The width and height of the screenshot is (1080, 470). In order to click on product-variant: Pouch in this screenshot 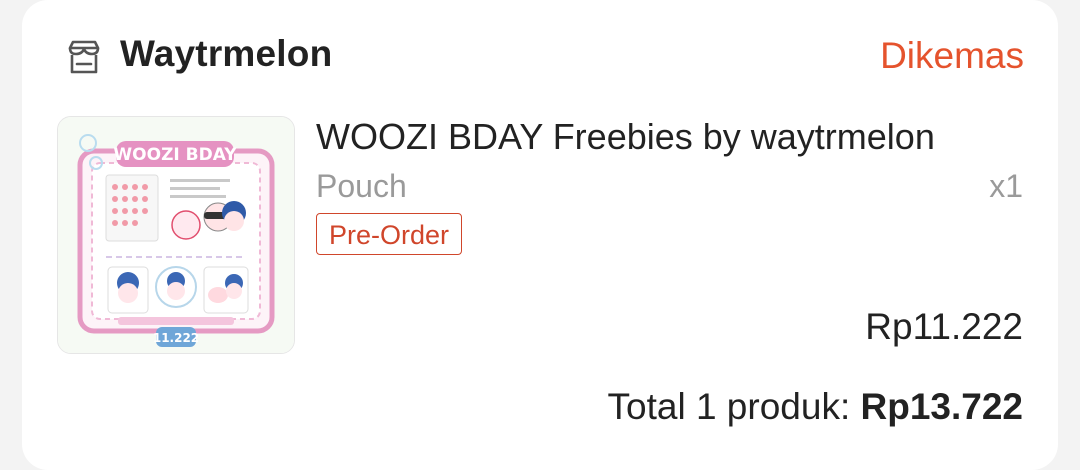, I will do `click(361, 186)`.